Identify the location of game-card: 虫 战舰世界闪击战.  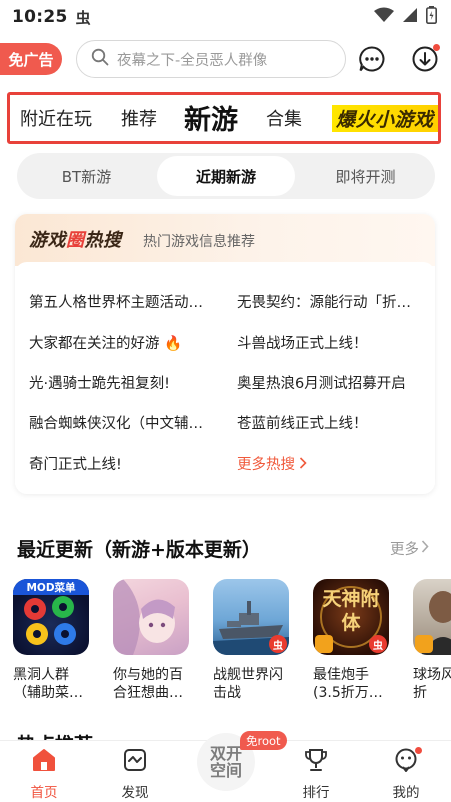
(253, 641).